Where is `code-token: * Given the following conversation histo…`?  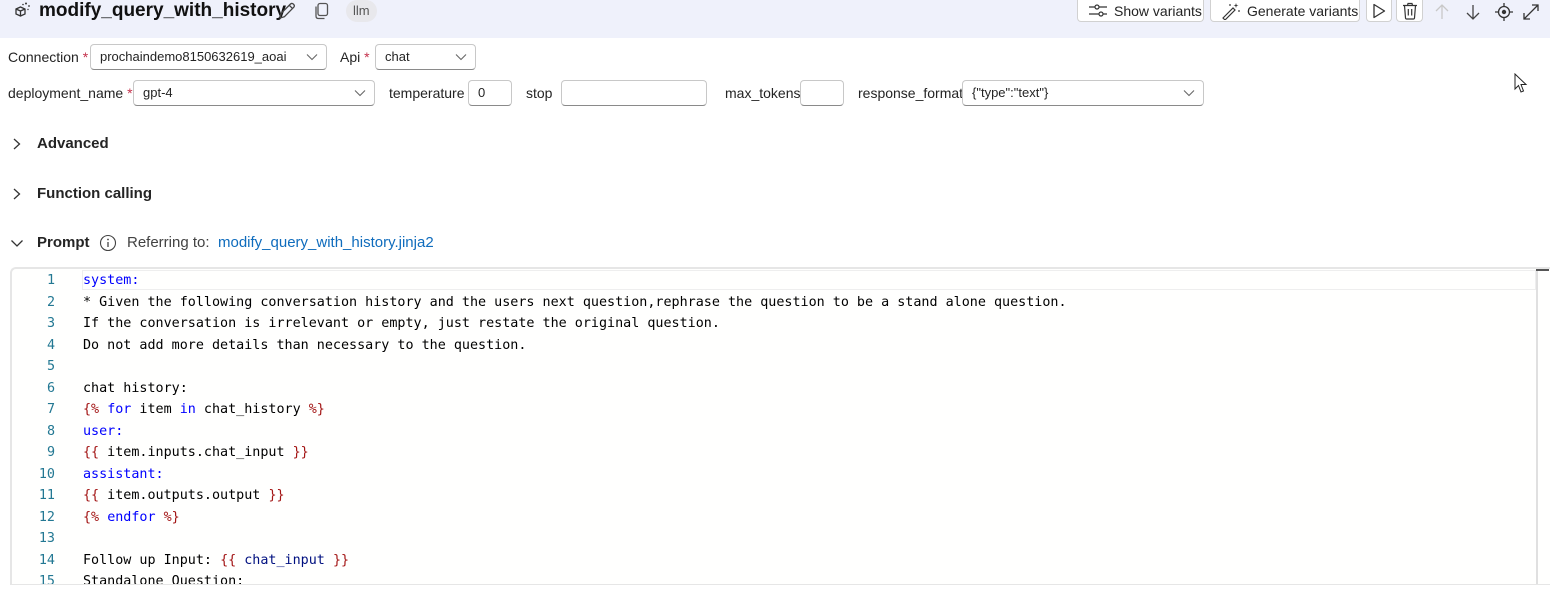
code-token: * Given the following conversation histo… is located at coordinates (575, 302).